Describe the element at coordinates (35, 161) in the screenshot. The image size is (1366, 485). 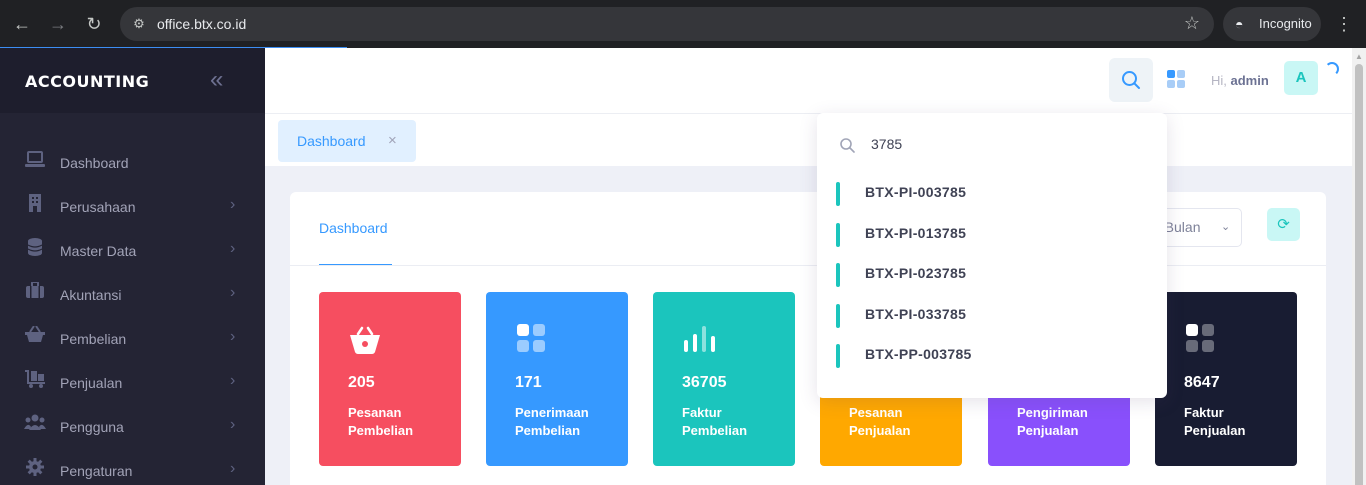
I see `laptop-icon` at that location.